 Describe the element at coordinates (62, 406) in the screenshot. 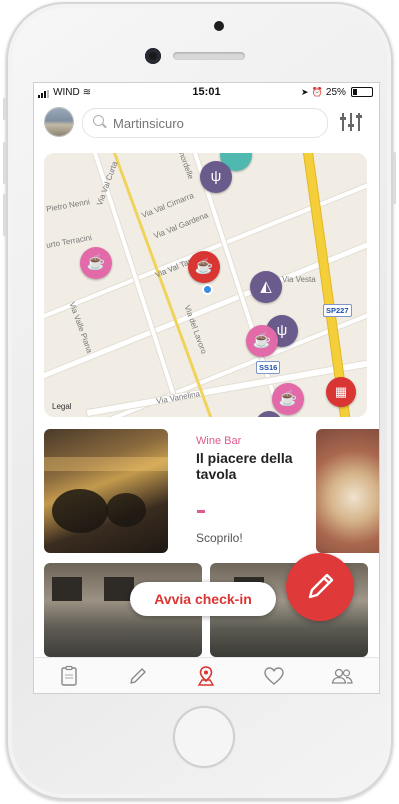

I see `map-legal-link: Legal` at that location.